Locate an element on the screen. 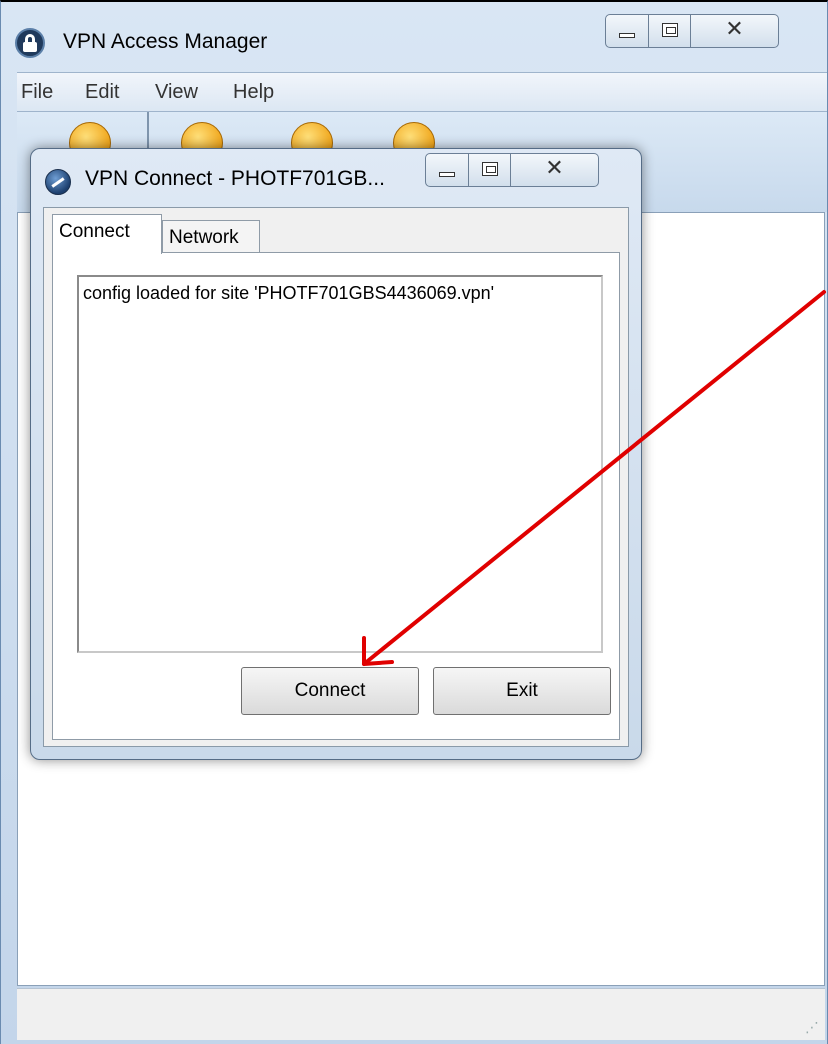  main-window-title: VPN Access Manager is located at coordinates (165, 41).